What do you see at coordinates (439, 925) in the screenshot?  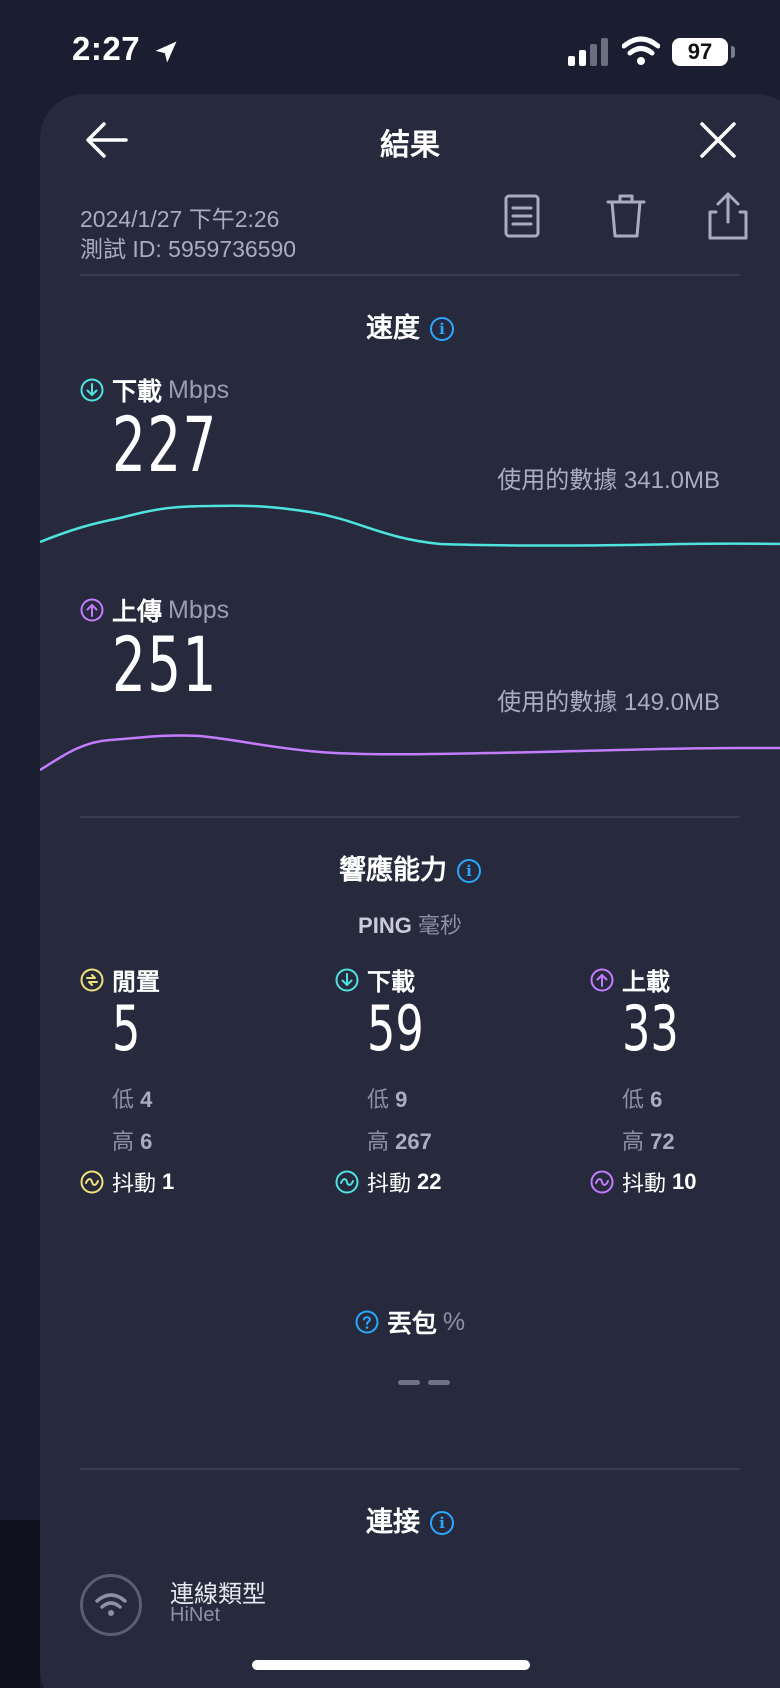 I see `ping-unit: 毫秒` at bounding box center [439, 925].